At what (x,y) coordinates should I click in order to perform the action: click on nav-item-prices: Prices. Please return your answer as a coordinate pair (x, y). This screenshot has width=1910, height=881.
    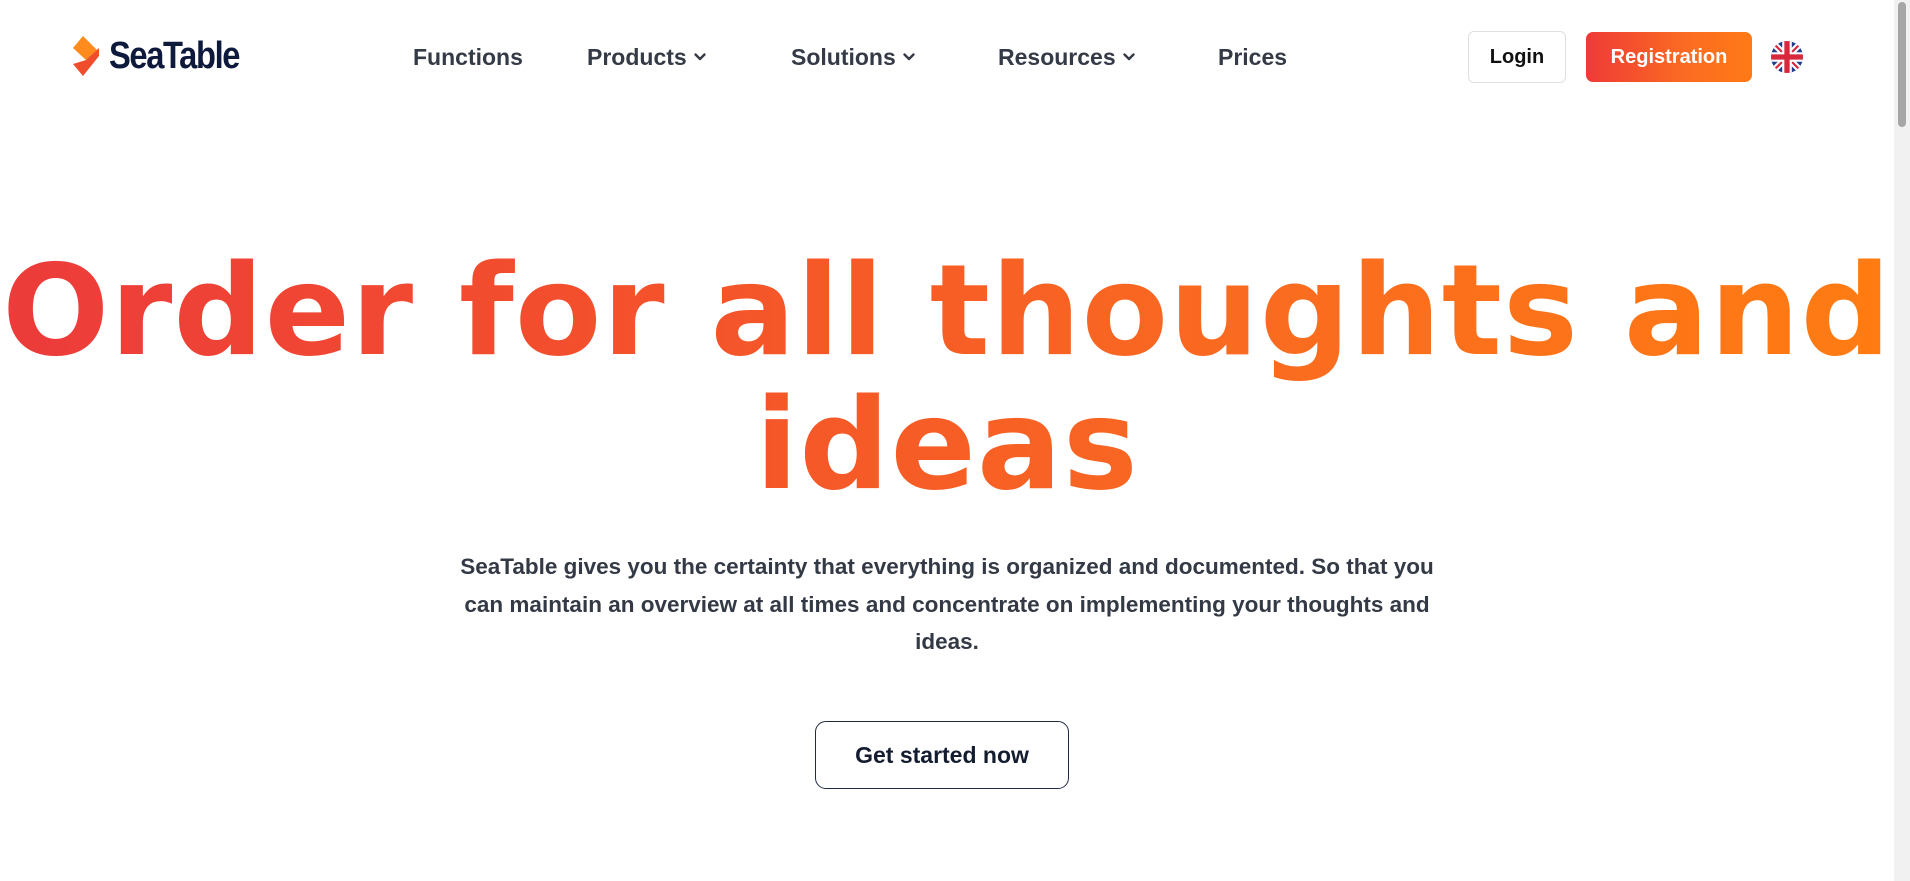
    Looking at the image, I should click on (1252, 57).